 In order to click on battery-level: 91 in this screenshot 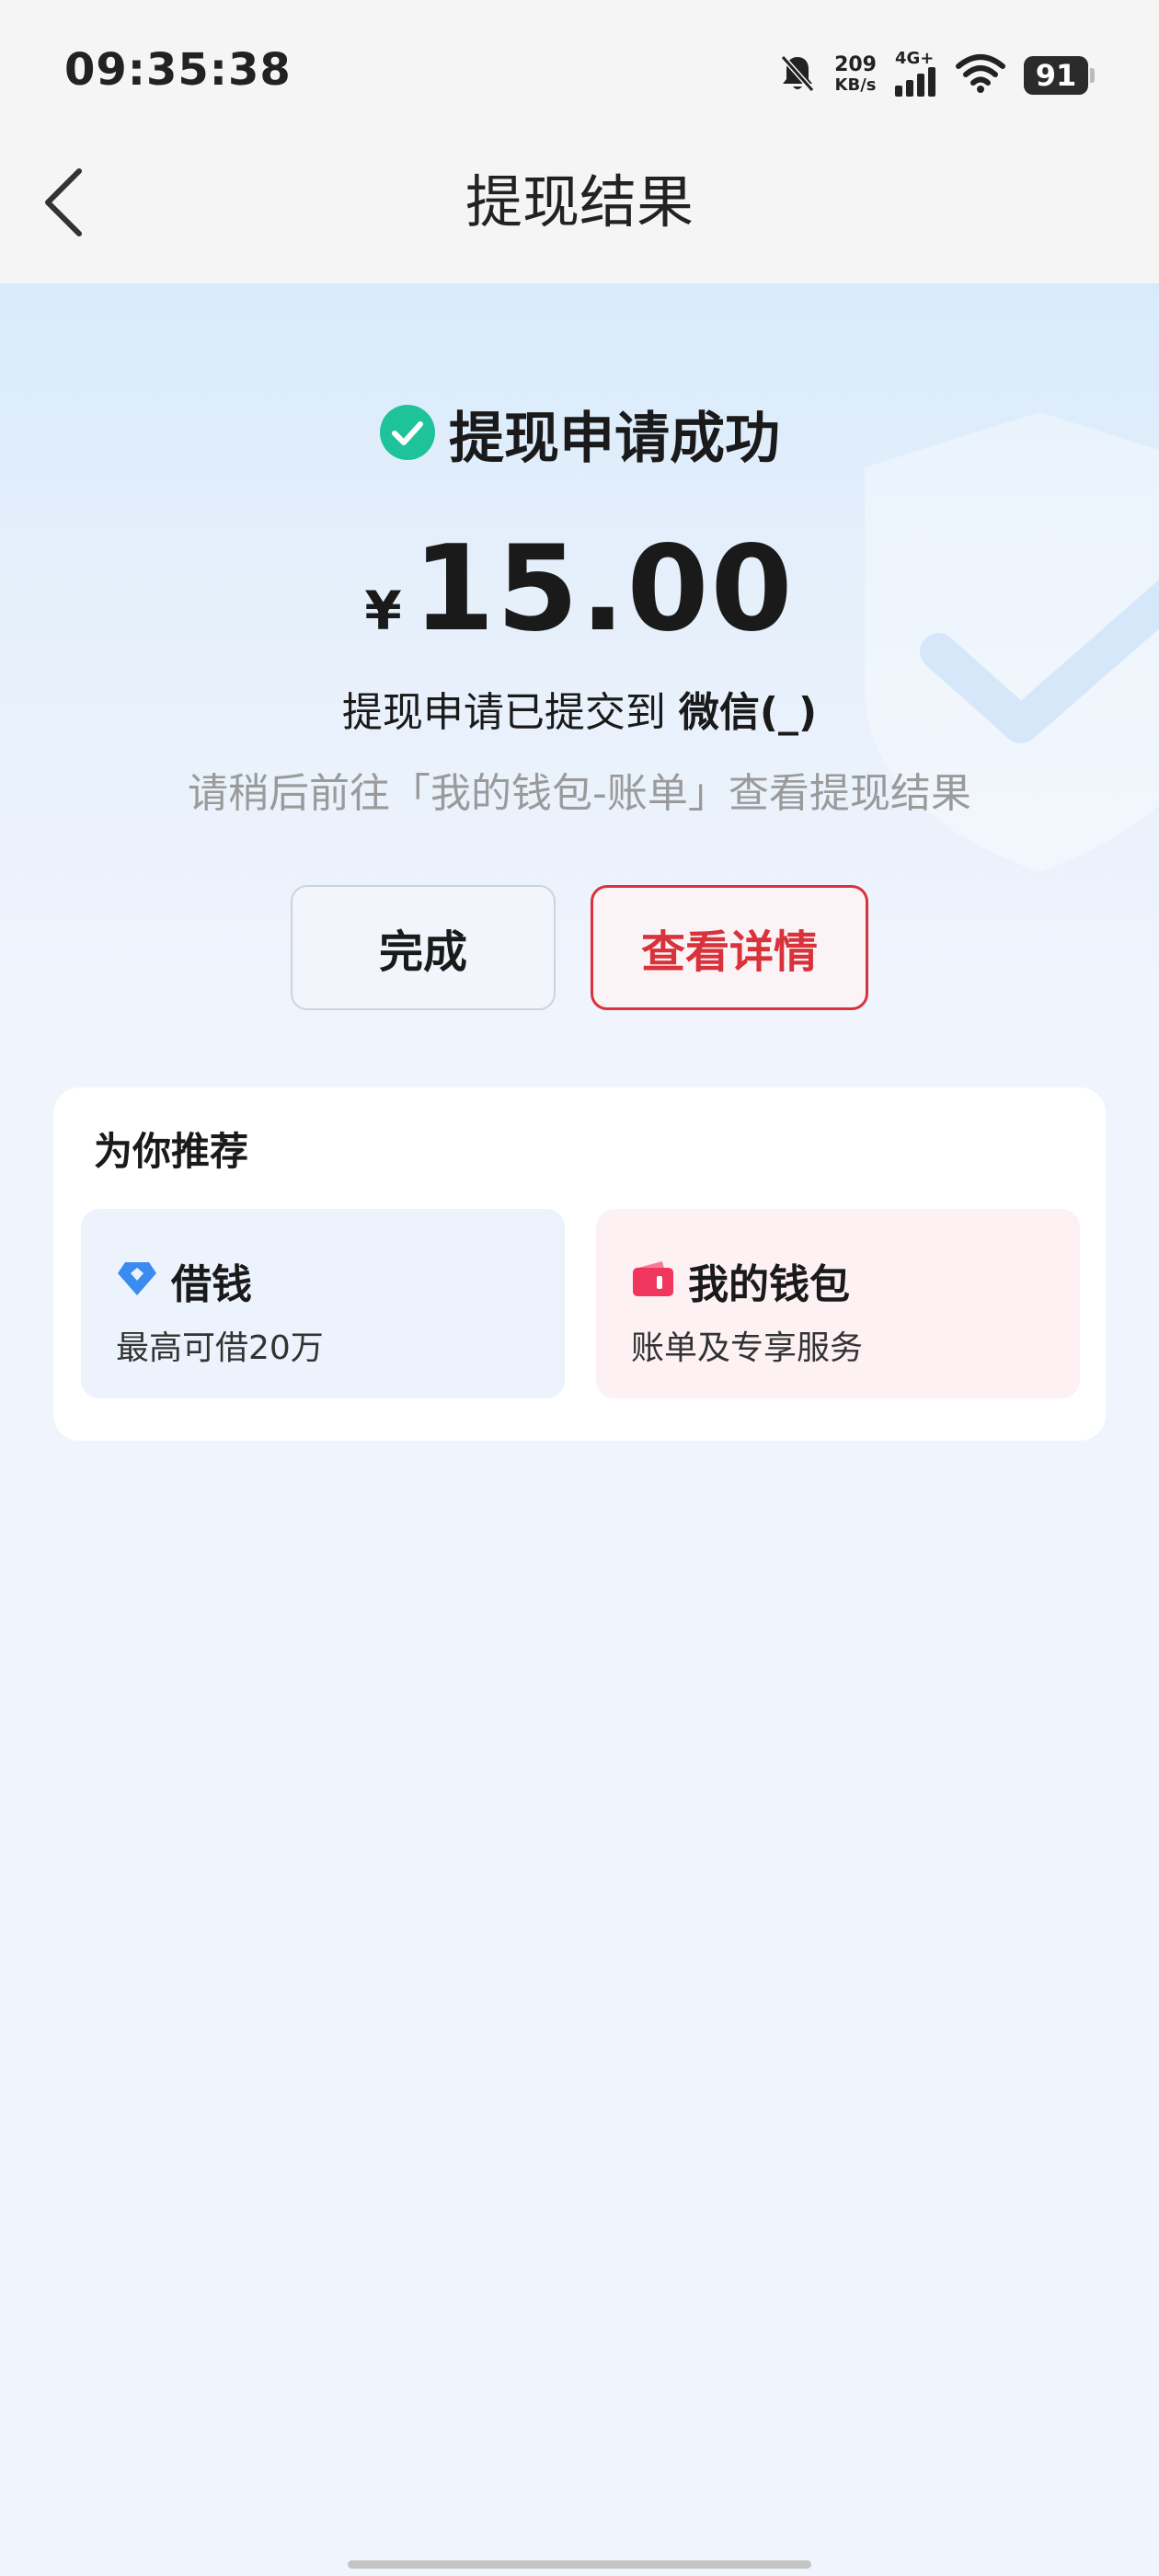, I will do `click(1056, 75)`.